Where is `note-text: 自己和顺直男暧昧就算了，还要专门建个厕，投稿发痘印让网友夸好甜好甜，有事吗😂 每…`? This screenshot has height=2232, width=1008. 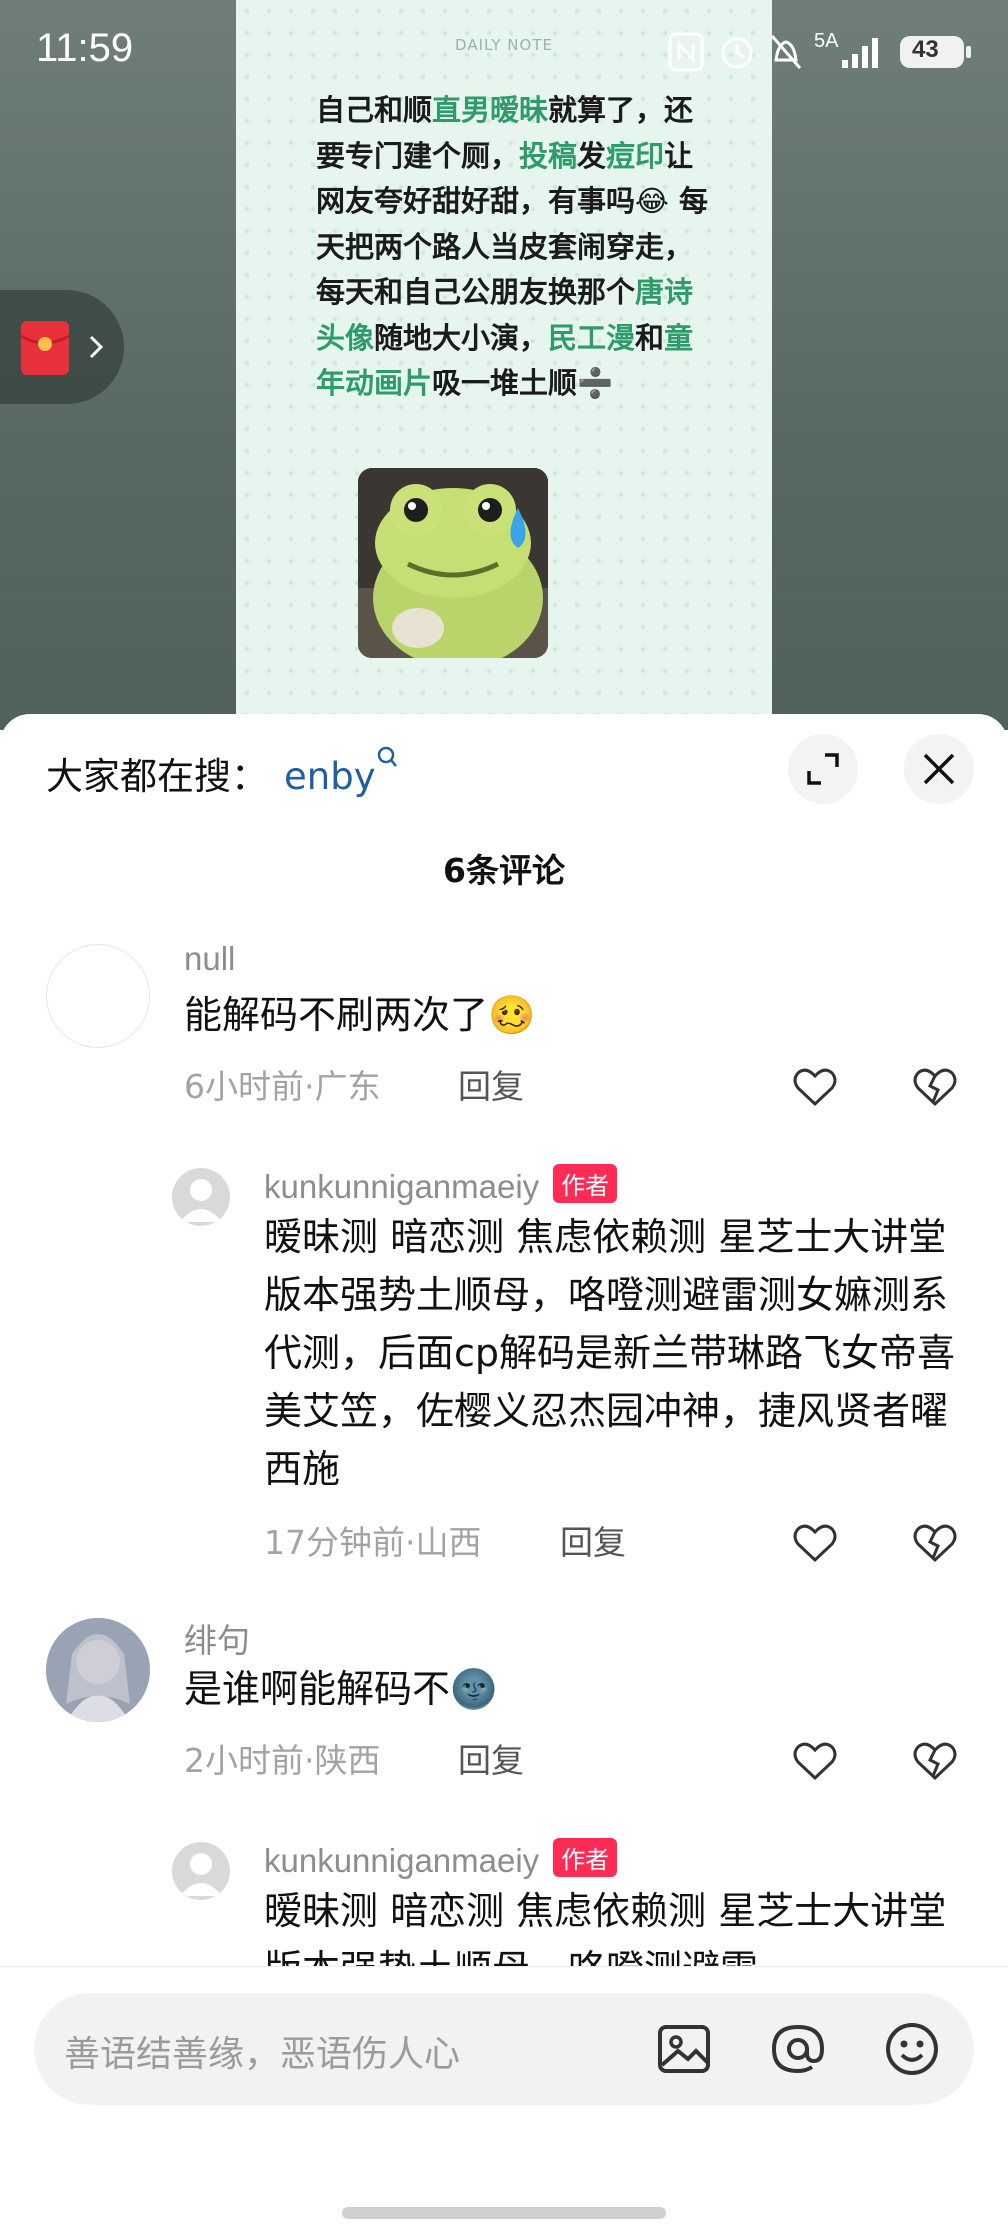
note-text: 自己和顺直男暧昧就算了，还要专门建个厕，投稿发痘印让网友夸好甜好甜，有事吗😂 每… is located at coordinates (516, 247).